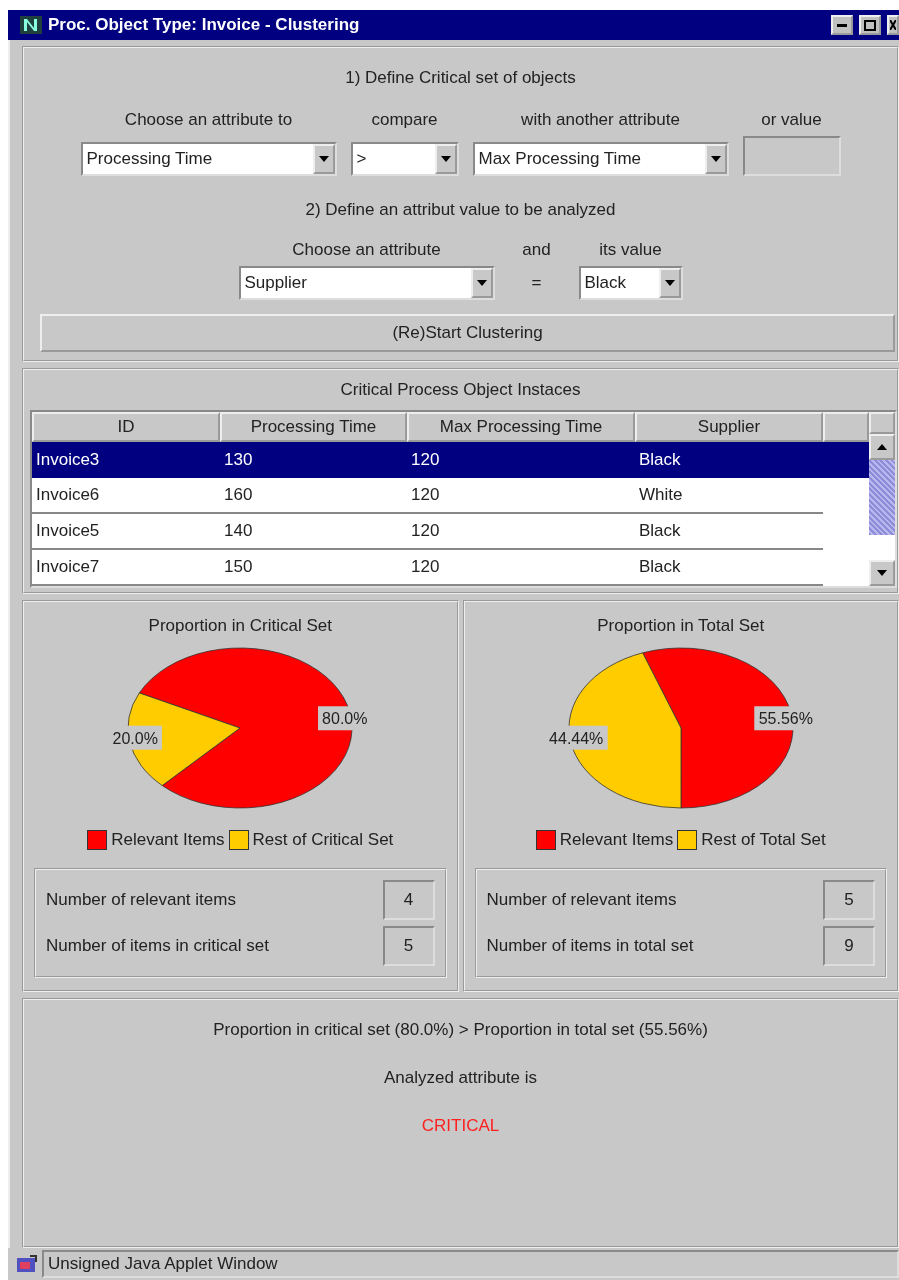 The image size is (899, 1280). What do you see at coordinates (849, 946) in the screenshot?
I see `stat-value: 9` at bounding box center [849, 946].